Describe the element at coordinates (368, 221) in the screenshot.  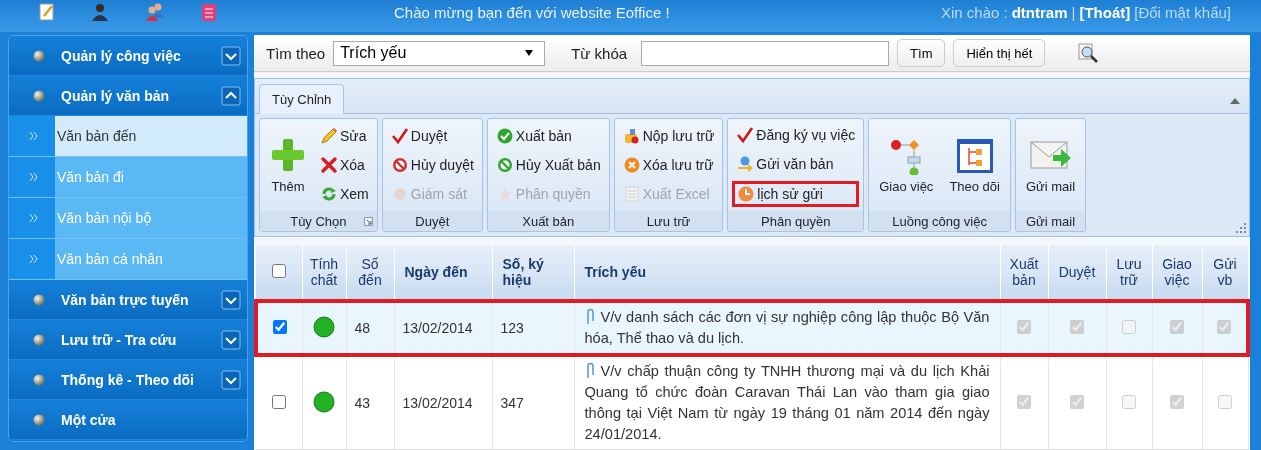
I see `launcher-icon` at that location.